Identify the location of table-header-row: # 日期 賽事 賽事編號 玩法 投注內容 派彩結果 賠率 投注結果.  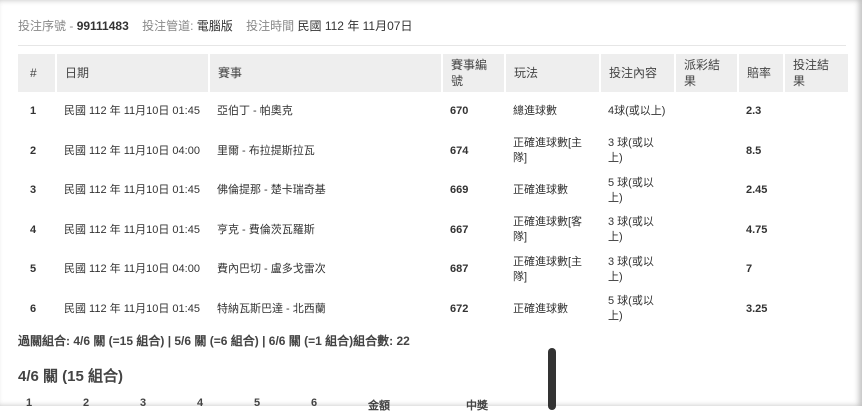
(433, 73).